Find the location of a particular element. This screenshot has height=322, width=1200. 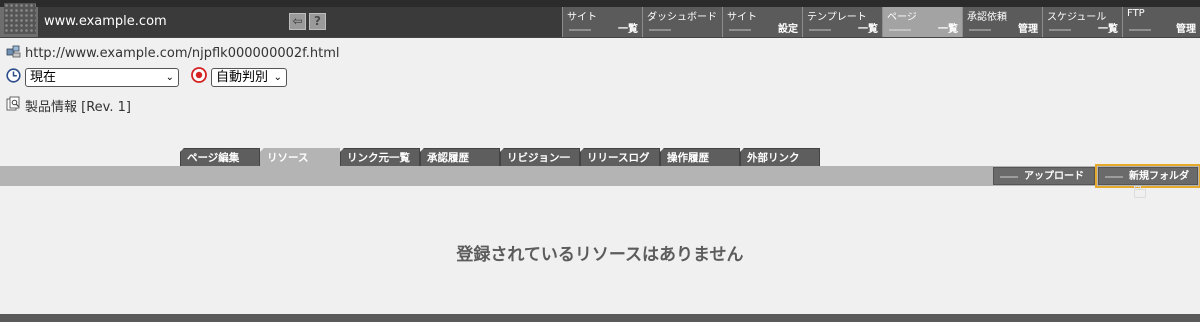

tab-external-links: 外部リンク is located at coordinates (780, 157).